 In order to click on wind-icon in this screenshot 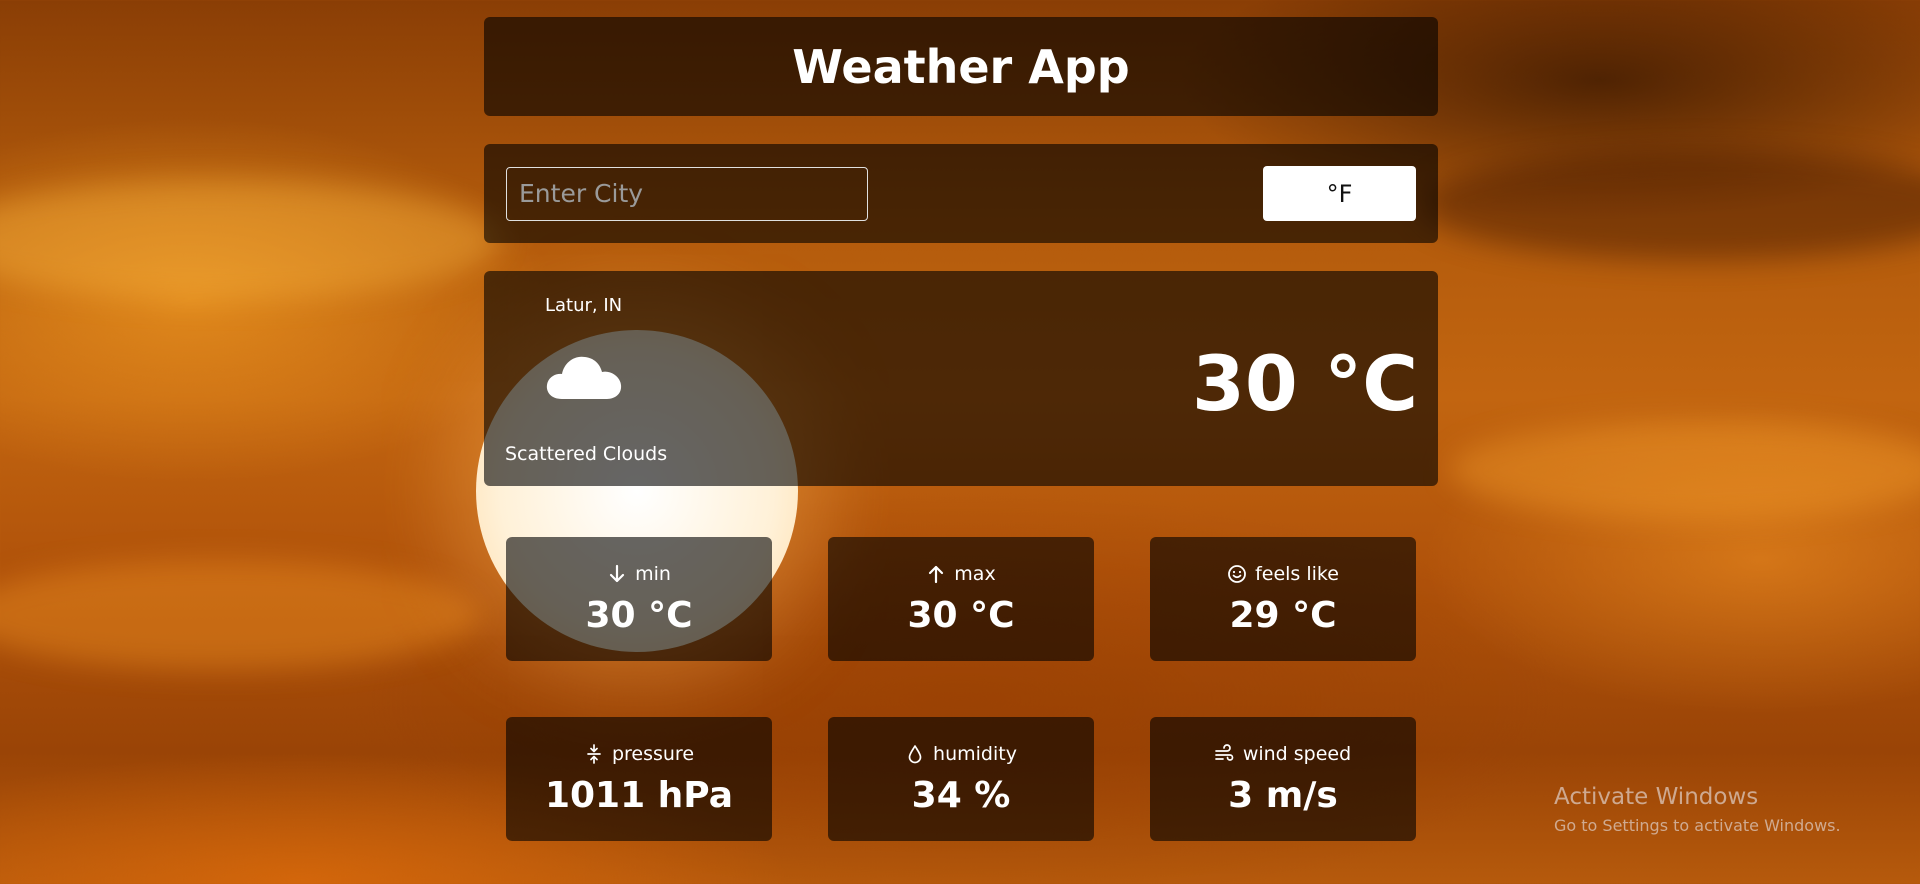, I will do `click(1224, 752)`.